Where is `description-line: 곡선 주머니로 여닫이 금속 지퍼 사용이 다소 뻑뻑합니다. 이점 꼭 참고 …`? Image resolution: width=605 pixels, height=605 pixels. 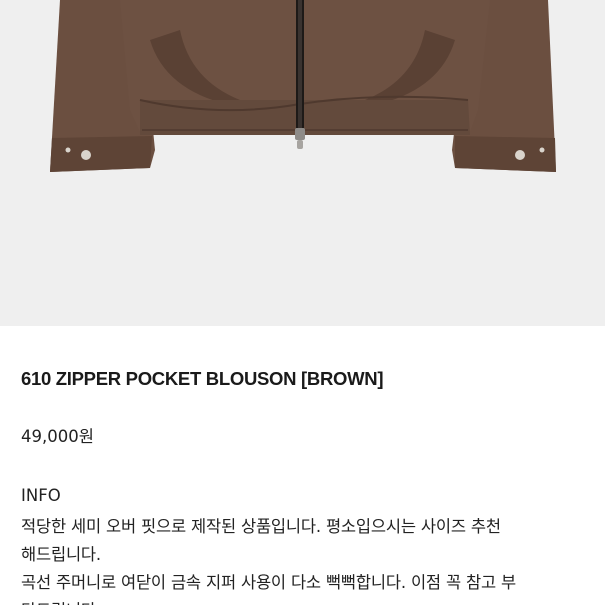
description-line: 곡선 주머니로 여닫이 금속 지퍼 사용이 다소 뻑뻑합니다. 이점 꼭 참고 … is located at coordinates (268, 582).